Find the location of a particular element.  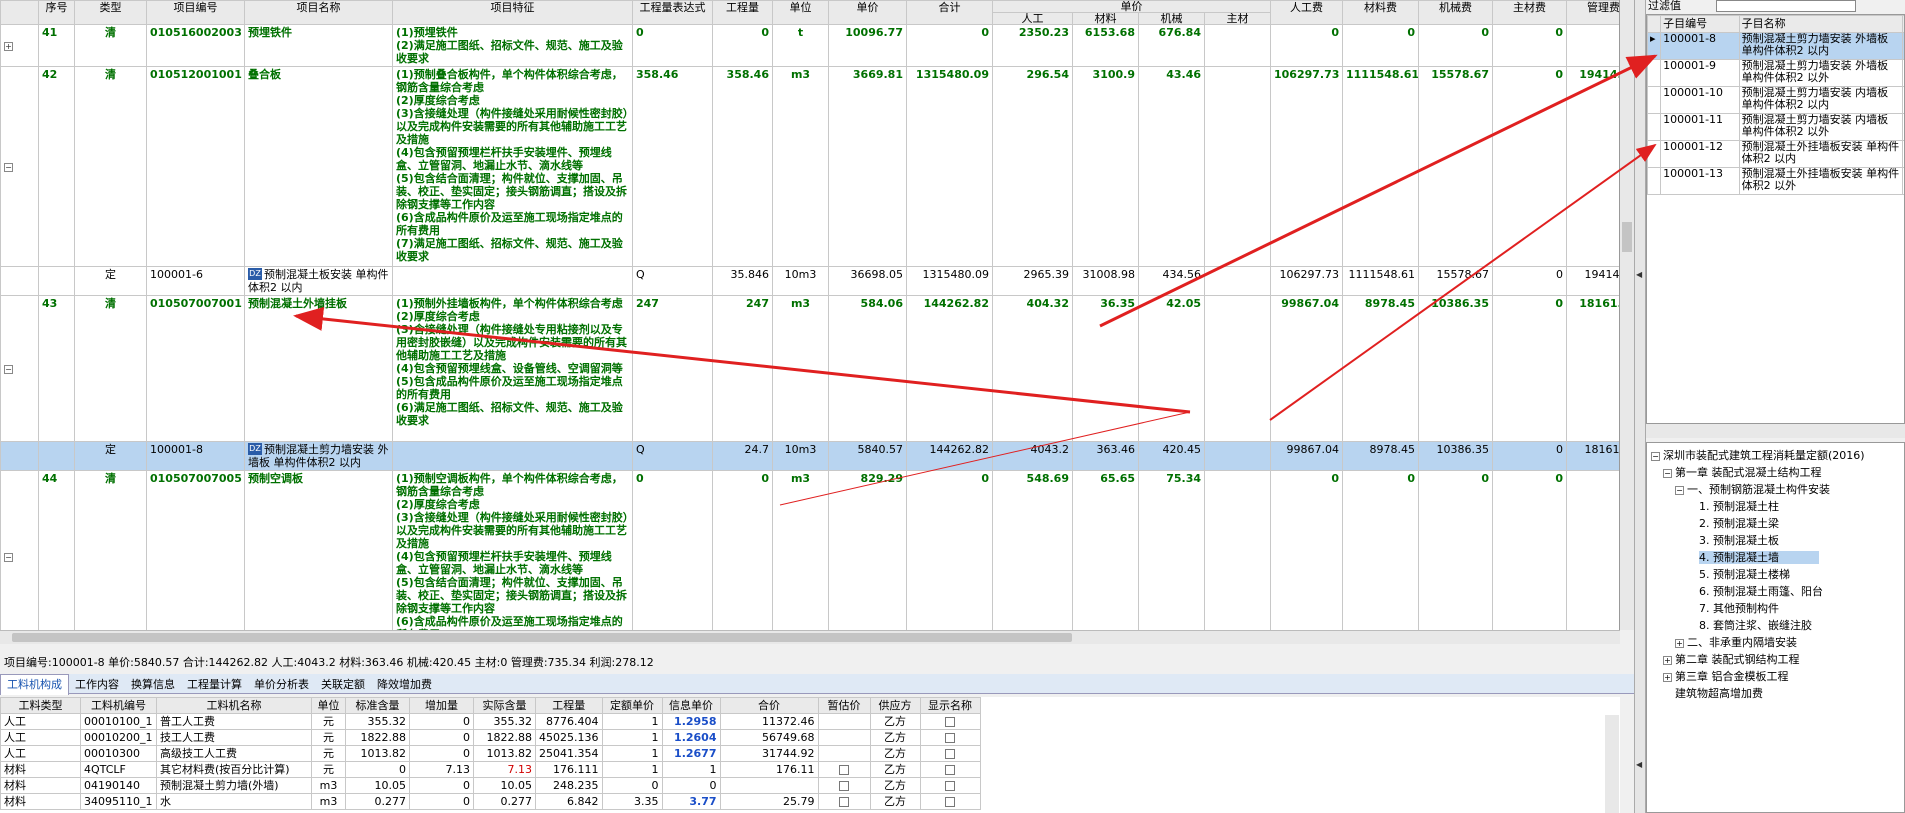

sub-code: 100001-8 is located at coordinates (1700, 46).